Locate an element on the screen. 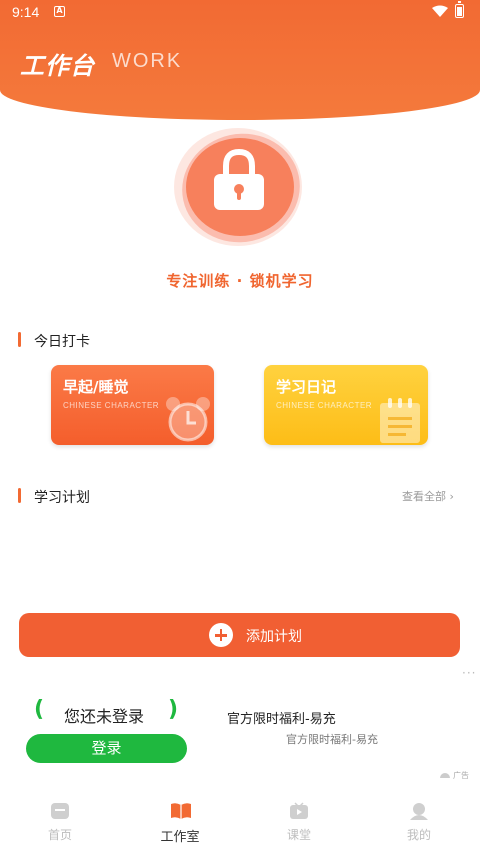 This screenshot has width=480, height=854. page-title: 工作台 is located at coordinates (57, 66).